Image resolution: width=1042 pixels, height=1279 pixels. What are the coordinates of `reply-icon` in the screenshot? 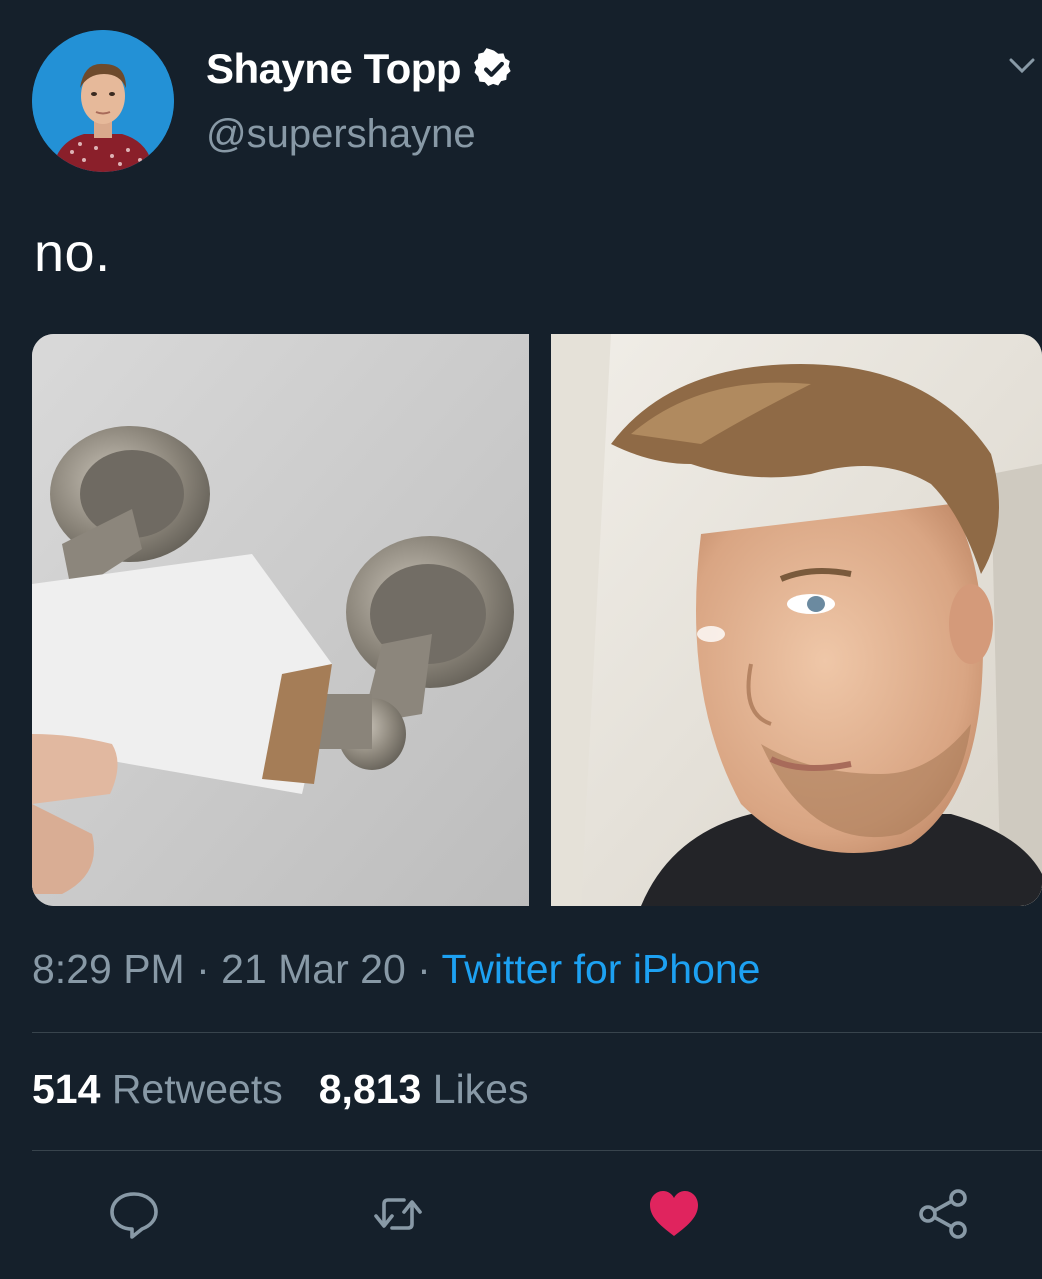 It's located at (134, 1215).